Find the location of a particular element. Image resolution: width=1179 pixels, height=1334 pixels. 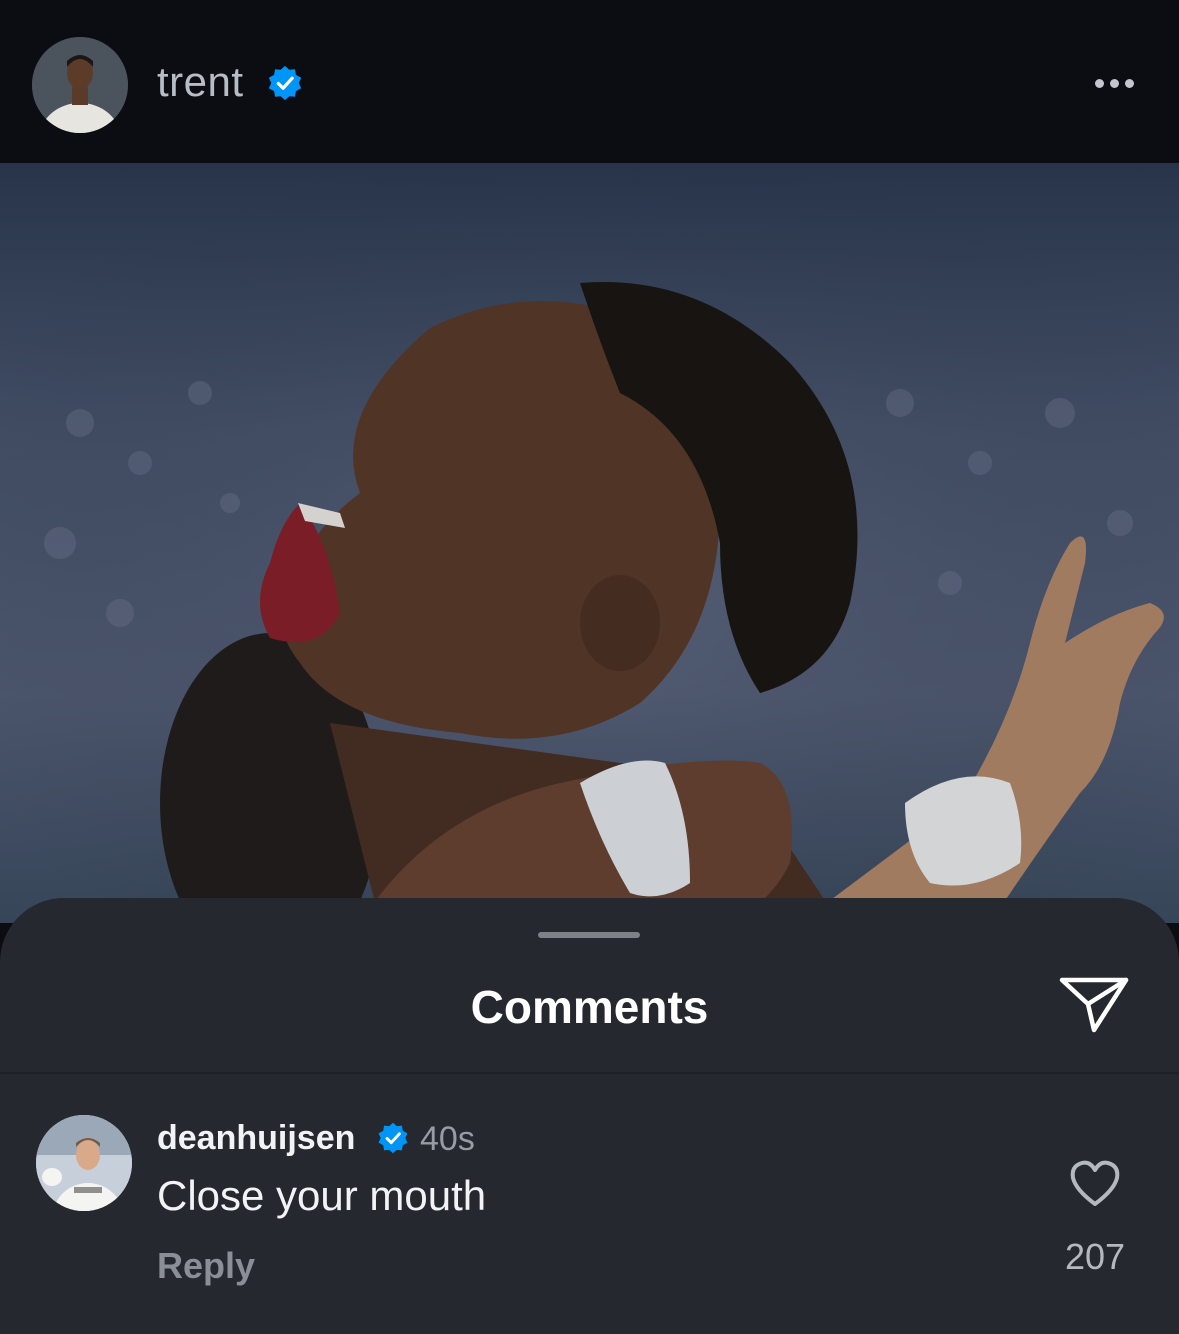

comment-username: deanhuijsen is located at coordinates (256, 1138).